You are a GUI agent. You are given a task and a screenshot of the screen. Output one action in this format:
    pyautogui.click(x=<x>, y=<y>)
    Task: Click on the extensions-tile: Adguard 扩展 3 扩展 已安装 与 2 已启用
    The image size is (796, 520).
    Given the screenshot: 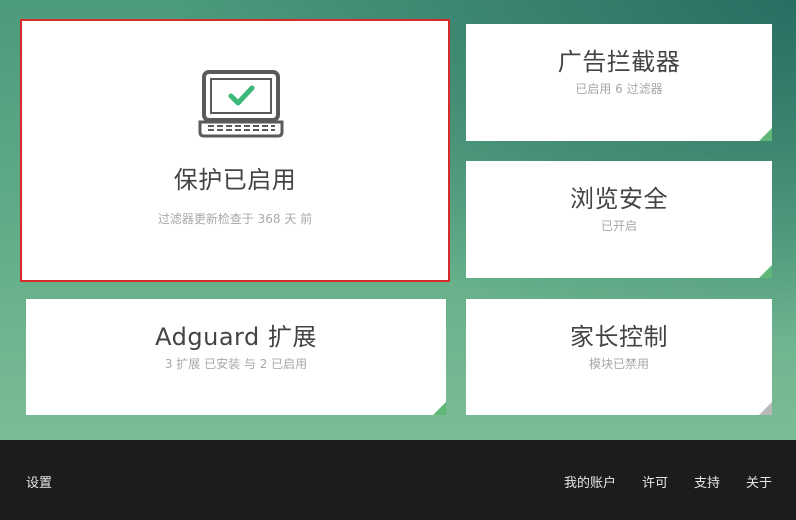 What is the action you would take?
    pyautogui.click(x=236, y=357)
    